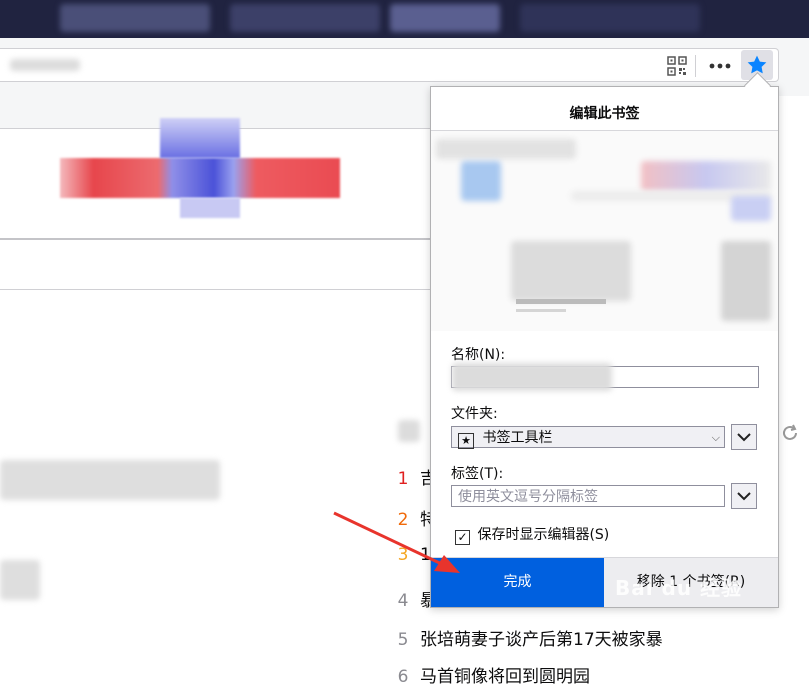 The image size is (809, 687). What do you see at coordinates (478, 355) in the screenshot?
I see `name-label: 名称(N):` at bounding box center [478, 355].